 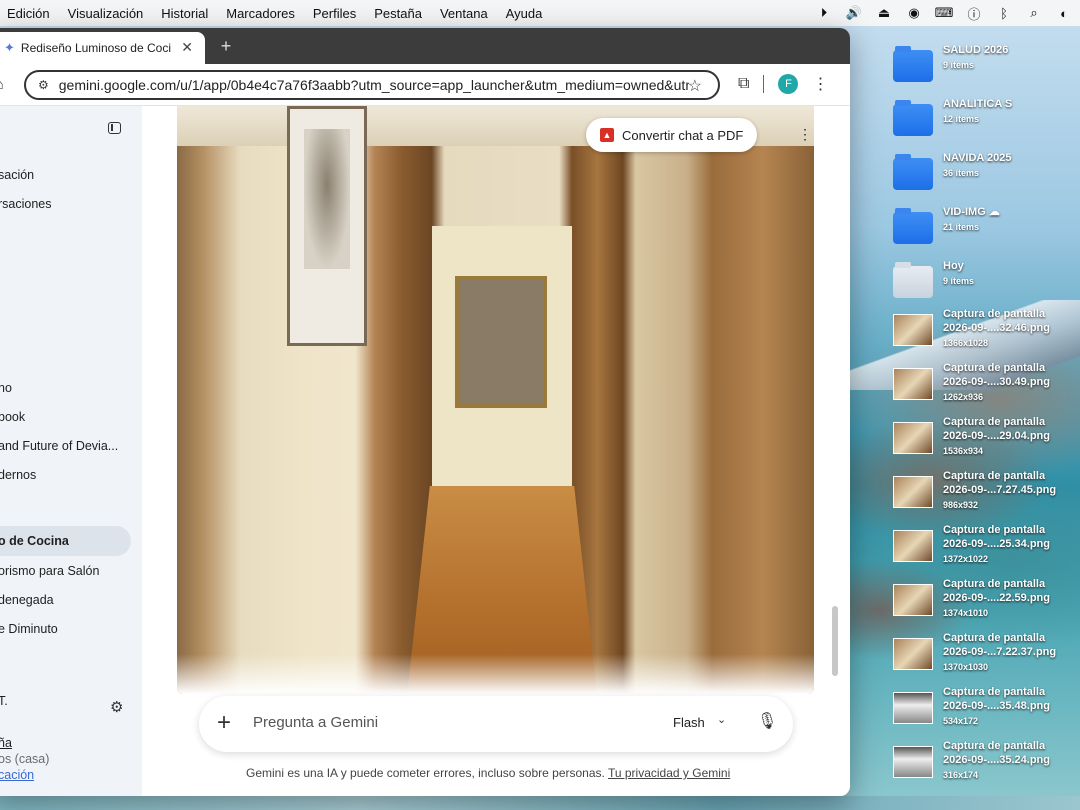 I want to click on menu-ventana: Ventana, so click(x=464, y=13).